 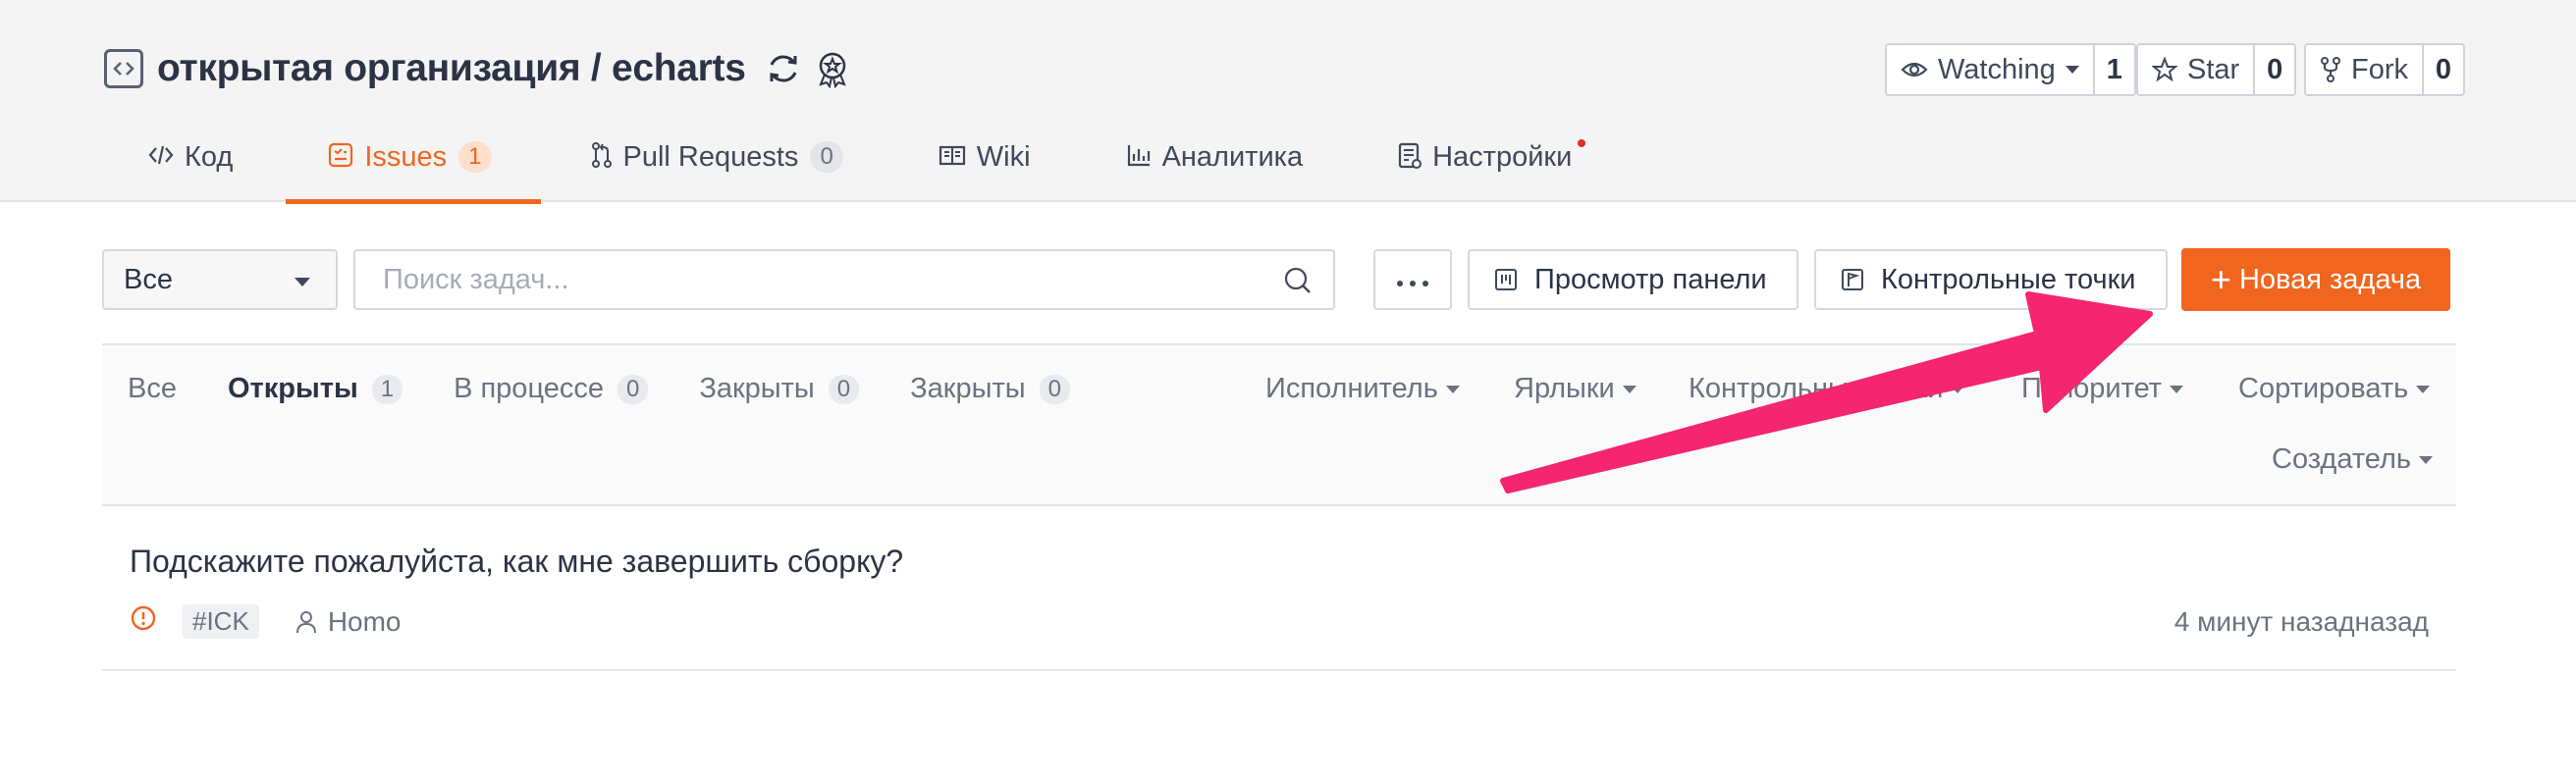 I want to click on milestones-button: Контрольные точки, so click(x=1991, y=279).